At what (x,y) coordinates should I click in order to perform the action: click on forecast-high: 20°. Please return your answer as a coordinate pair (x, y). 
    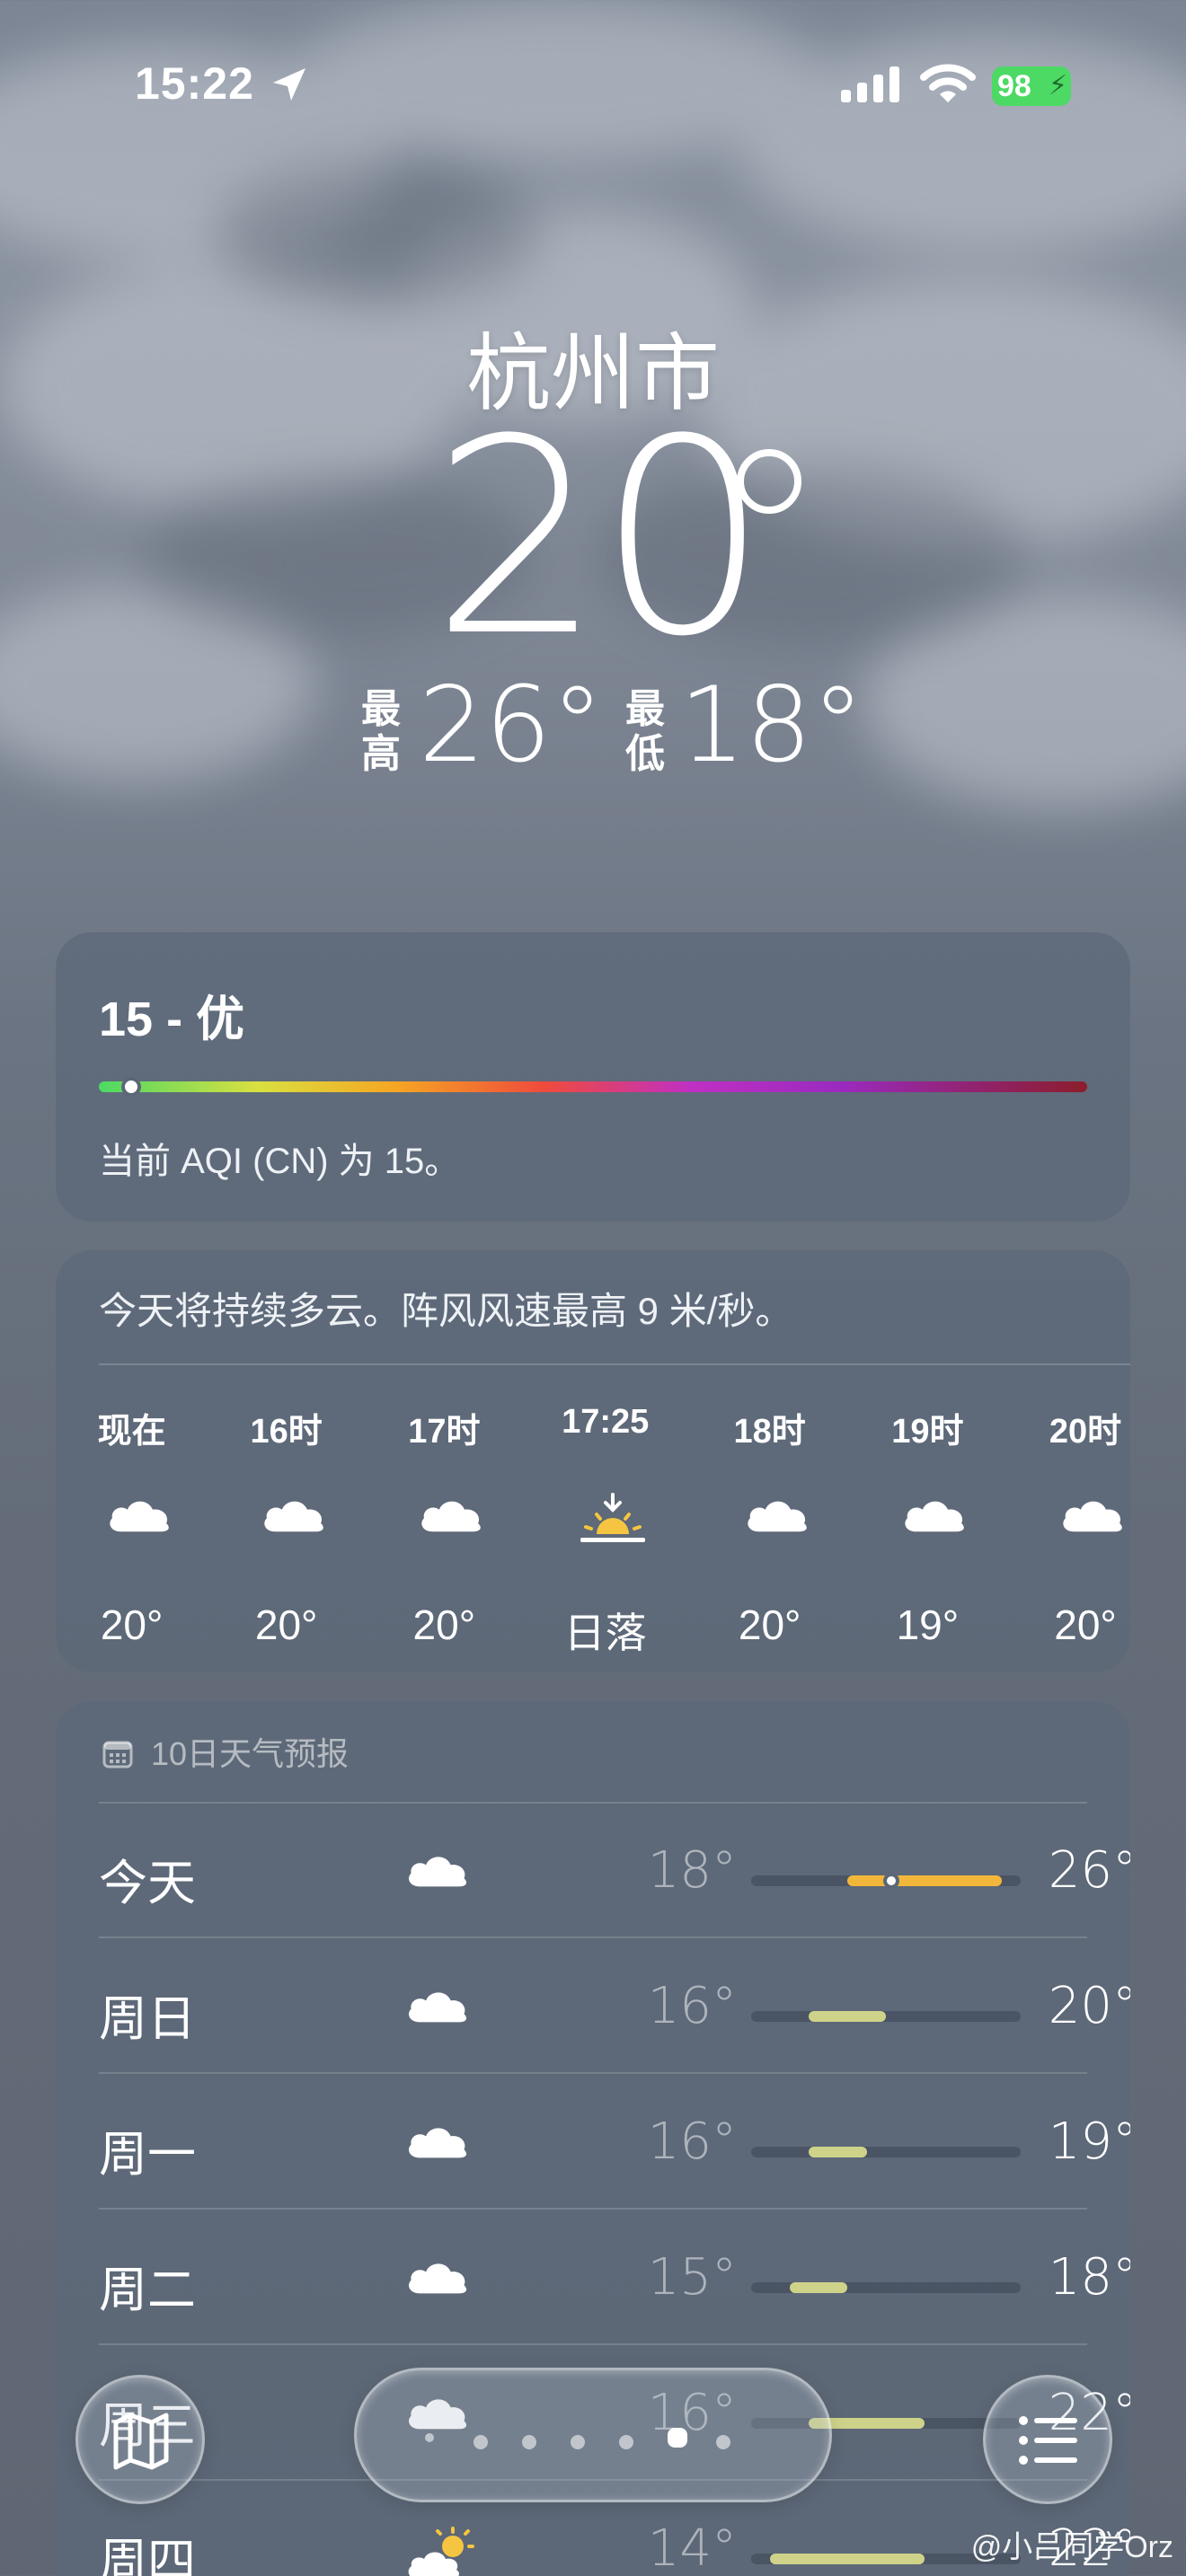
    Looking at the image, I should click on (1089, 2006).